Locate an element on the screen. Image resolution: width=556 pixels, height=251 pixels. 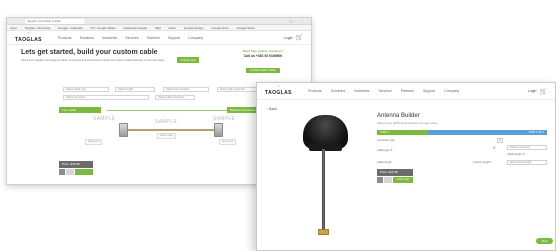
step-progress-bar: STEP 1 STEP 2 OF 5 is located at coordinates (462, 132).